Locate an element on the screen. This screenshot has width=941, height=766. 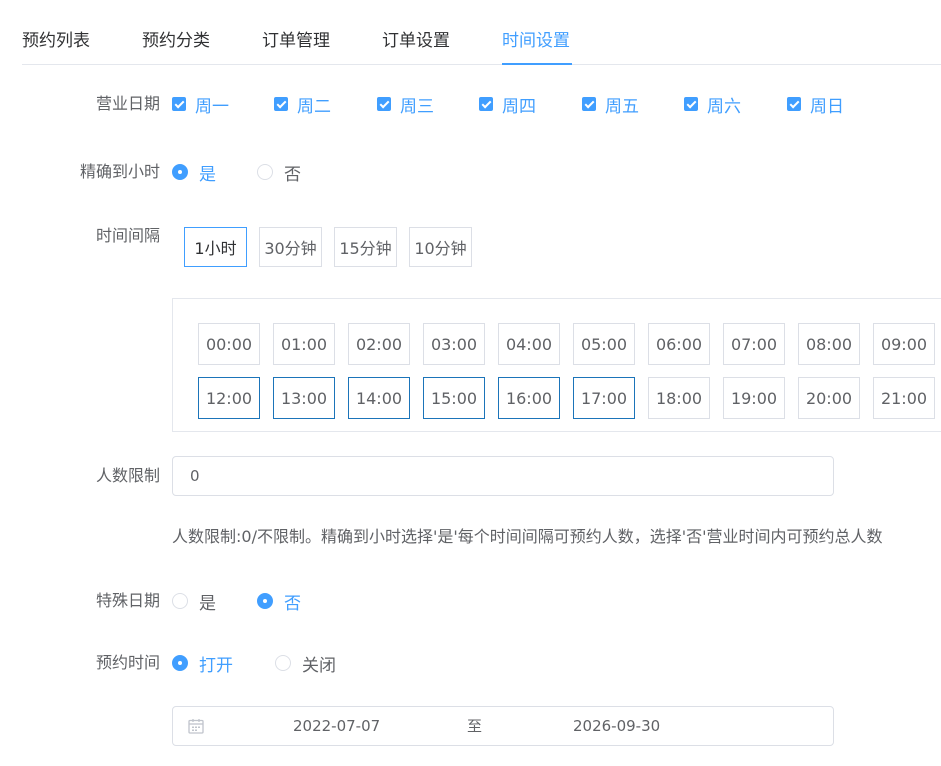
time-slot-button: 07:00 is located at coordinates (754, 344).